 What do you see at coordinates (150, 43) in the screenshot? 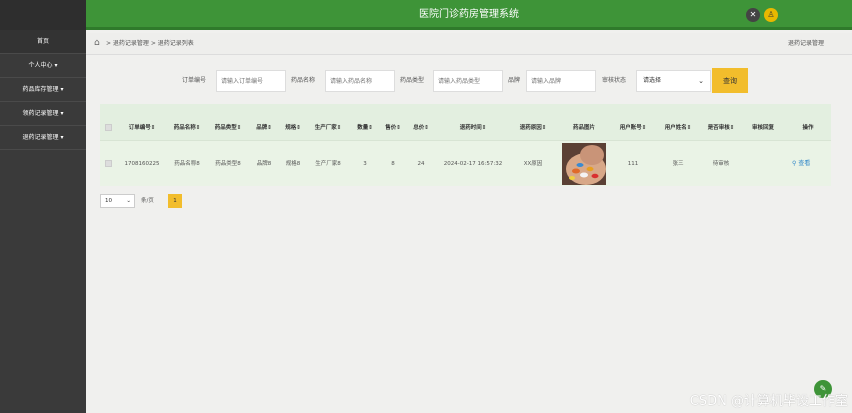
I see `breadcrumb-path: > 退药记录管理 > 退药记录列表` at bounding box center [150, 43].